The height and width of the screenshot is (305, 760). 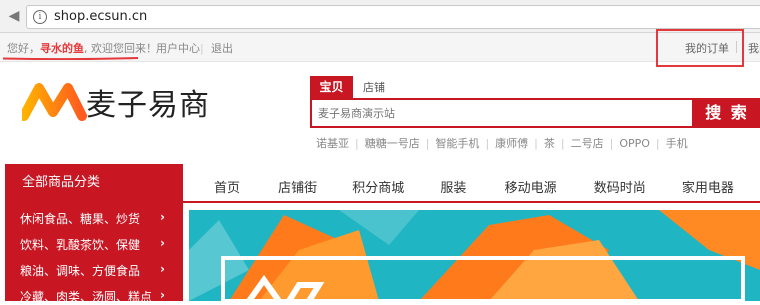 I want to click on hotword-link: 智能手机, so click(x=457, y=143).